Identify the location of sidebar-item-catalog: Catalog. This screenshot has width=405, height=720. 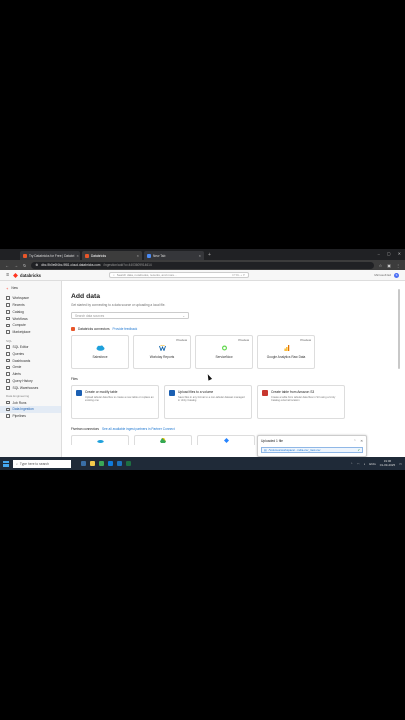
(30, 311).